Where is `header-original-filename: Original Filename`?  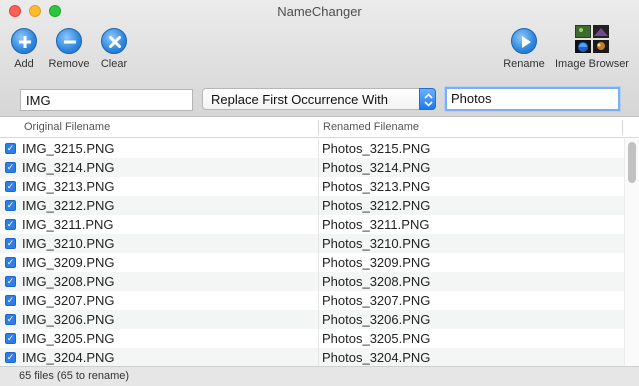
header-original-filename: Original Filename is located at coordinates (67, 127).